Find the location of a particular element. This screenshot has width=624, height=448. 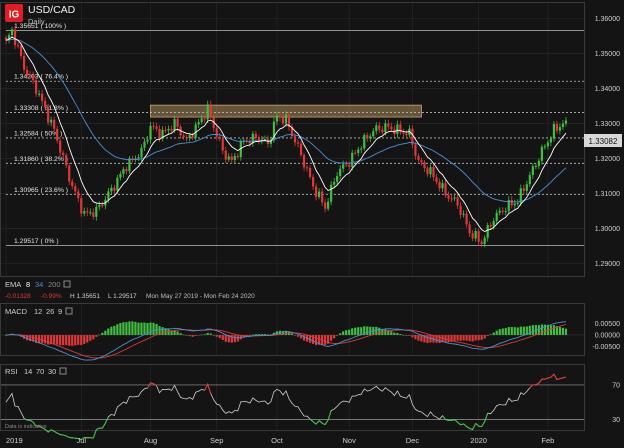

price-tick-label: 1.32000 is located at coordinates (607, 159).